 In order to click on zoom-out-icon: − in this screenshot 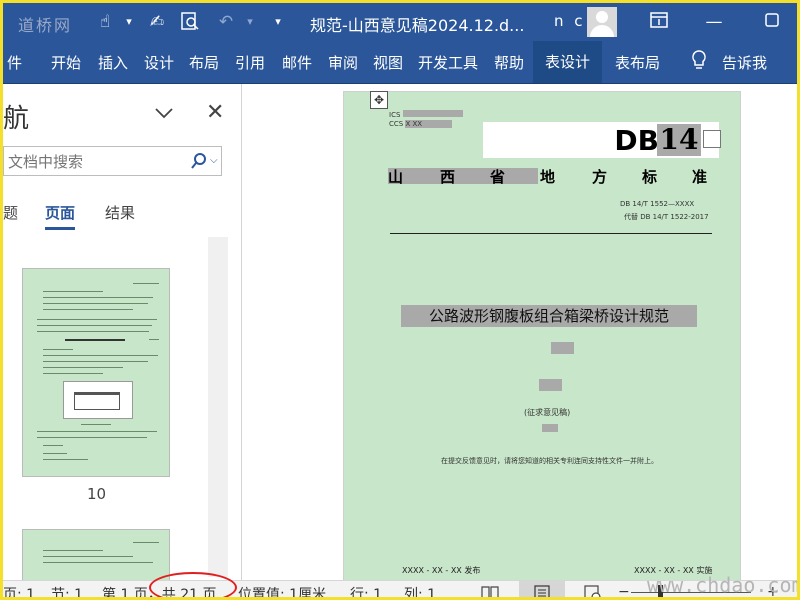, I will do `click(624, 590)`.